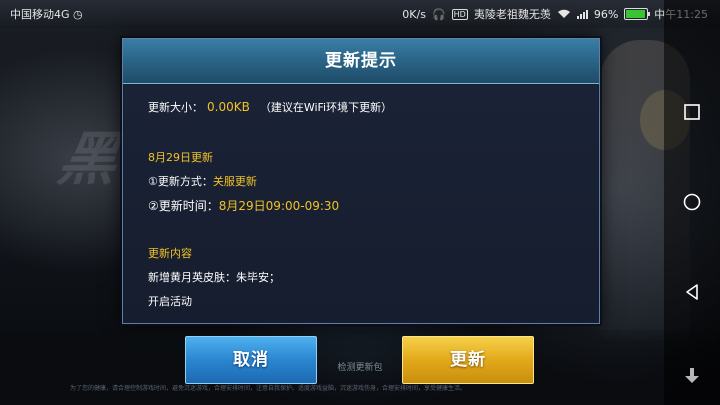 The width and height of the screenshot is (720, 405). I want to click on battery-percent: 96%, so click(606, 14).